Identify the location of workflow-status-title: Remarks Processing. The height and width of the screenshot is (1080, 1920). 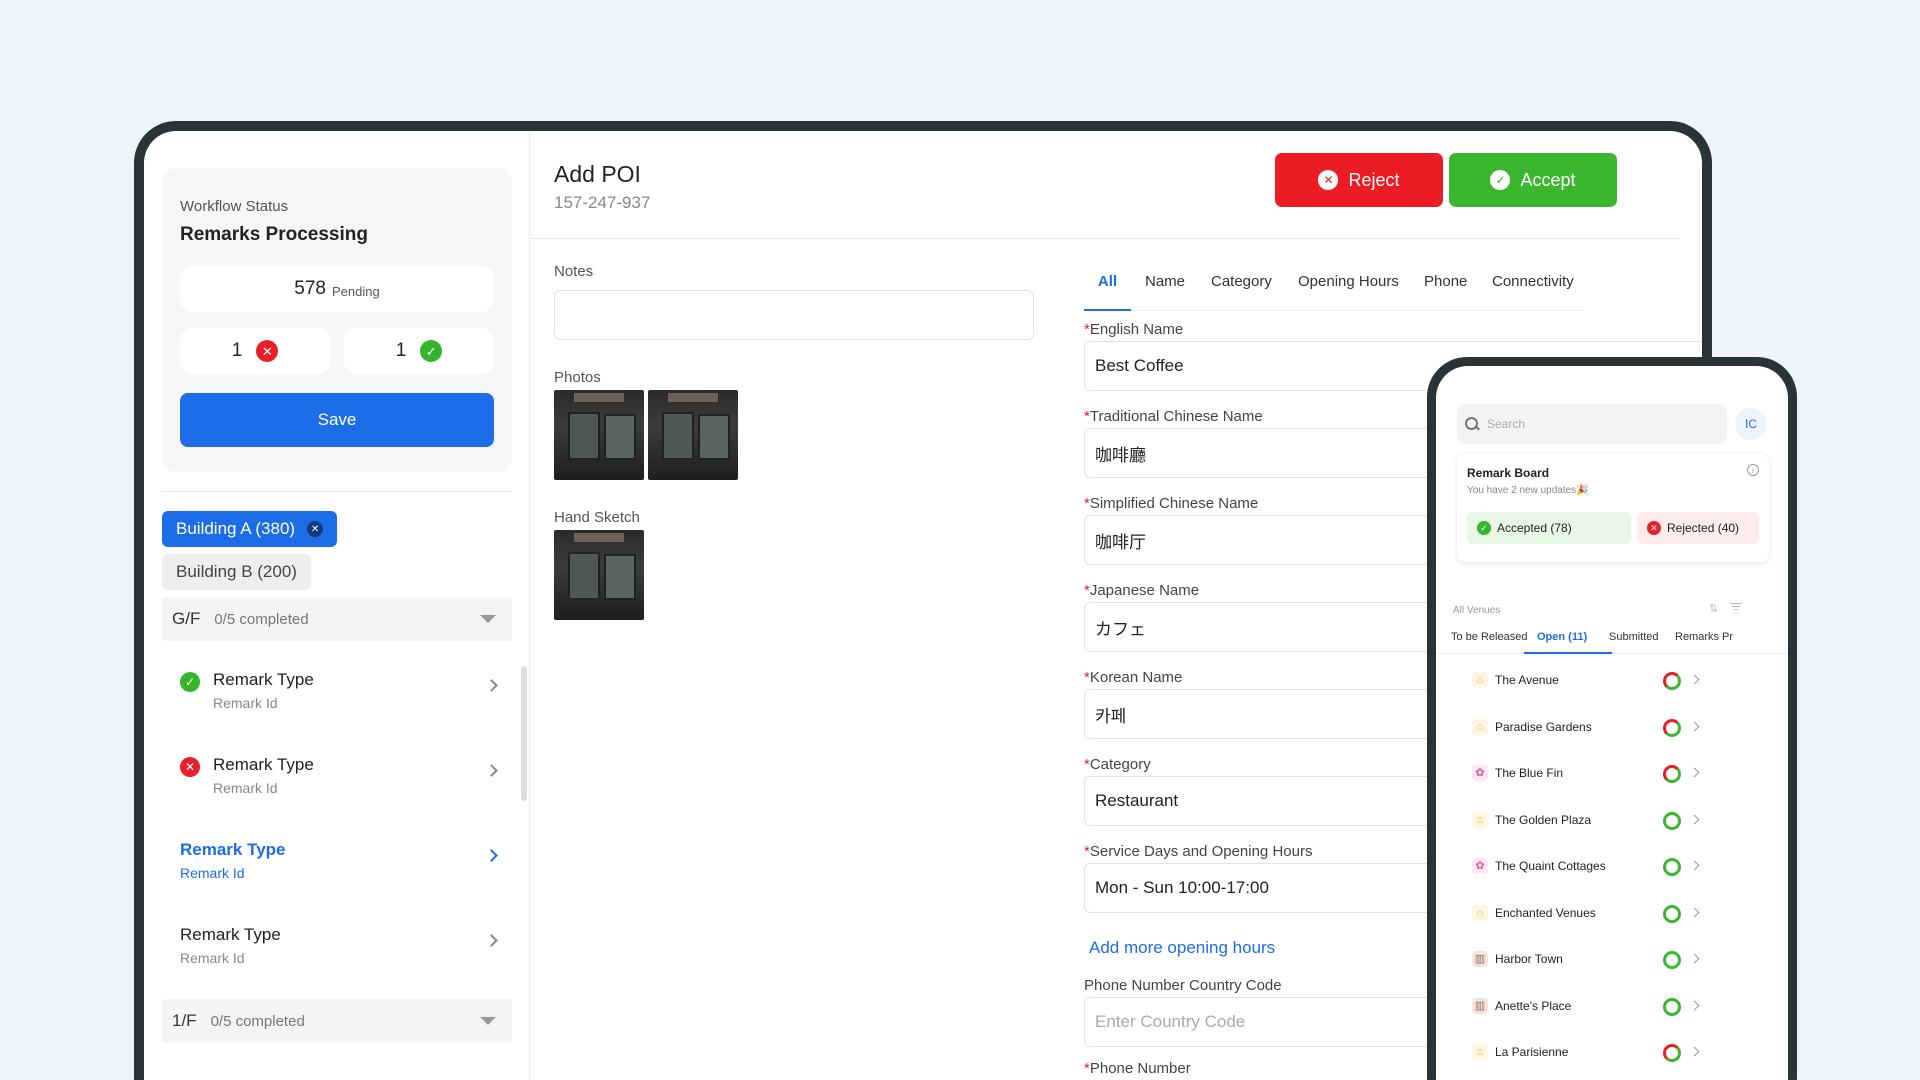
(274, 234).